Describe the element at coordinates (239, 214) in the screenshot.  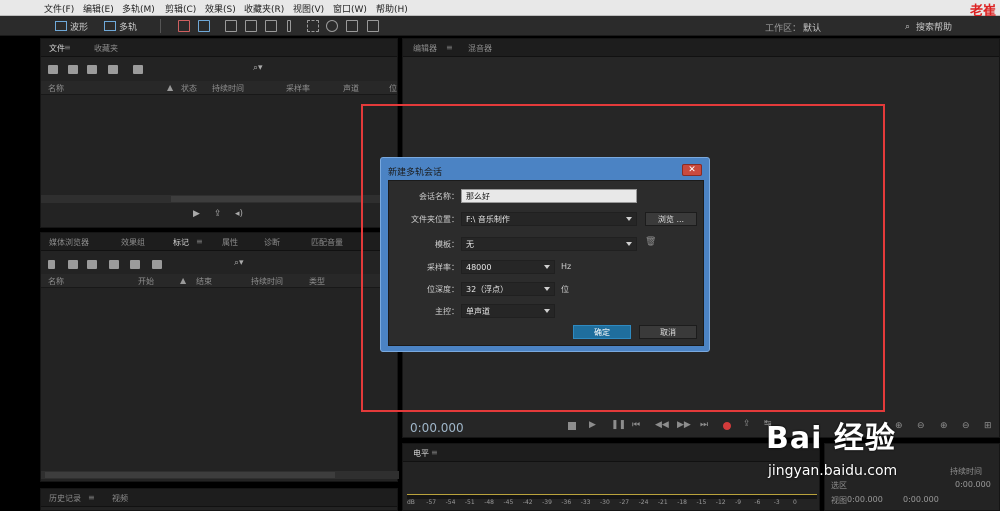
I see `autoplay-icon: ◂)` at that location.